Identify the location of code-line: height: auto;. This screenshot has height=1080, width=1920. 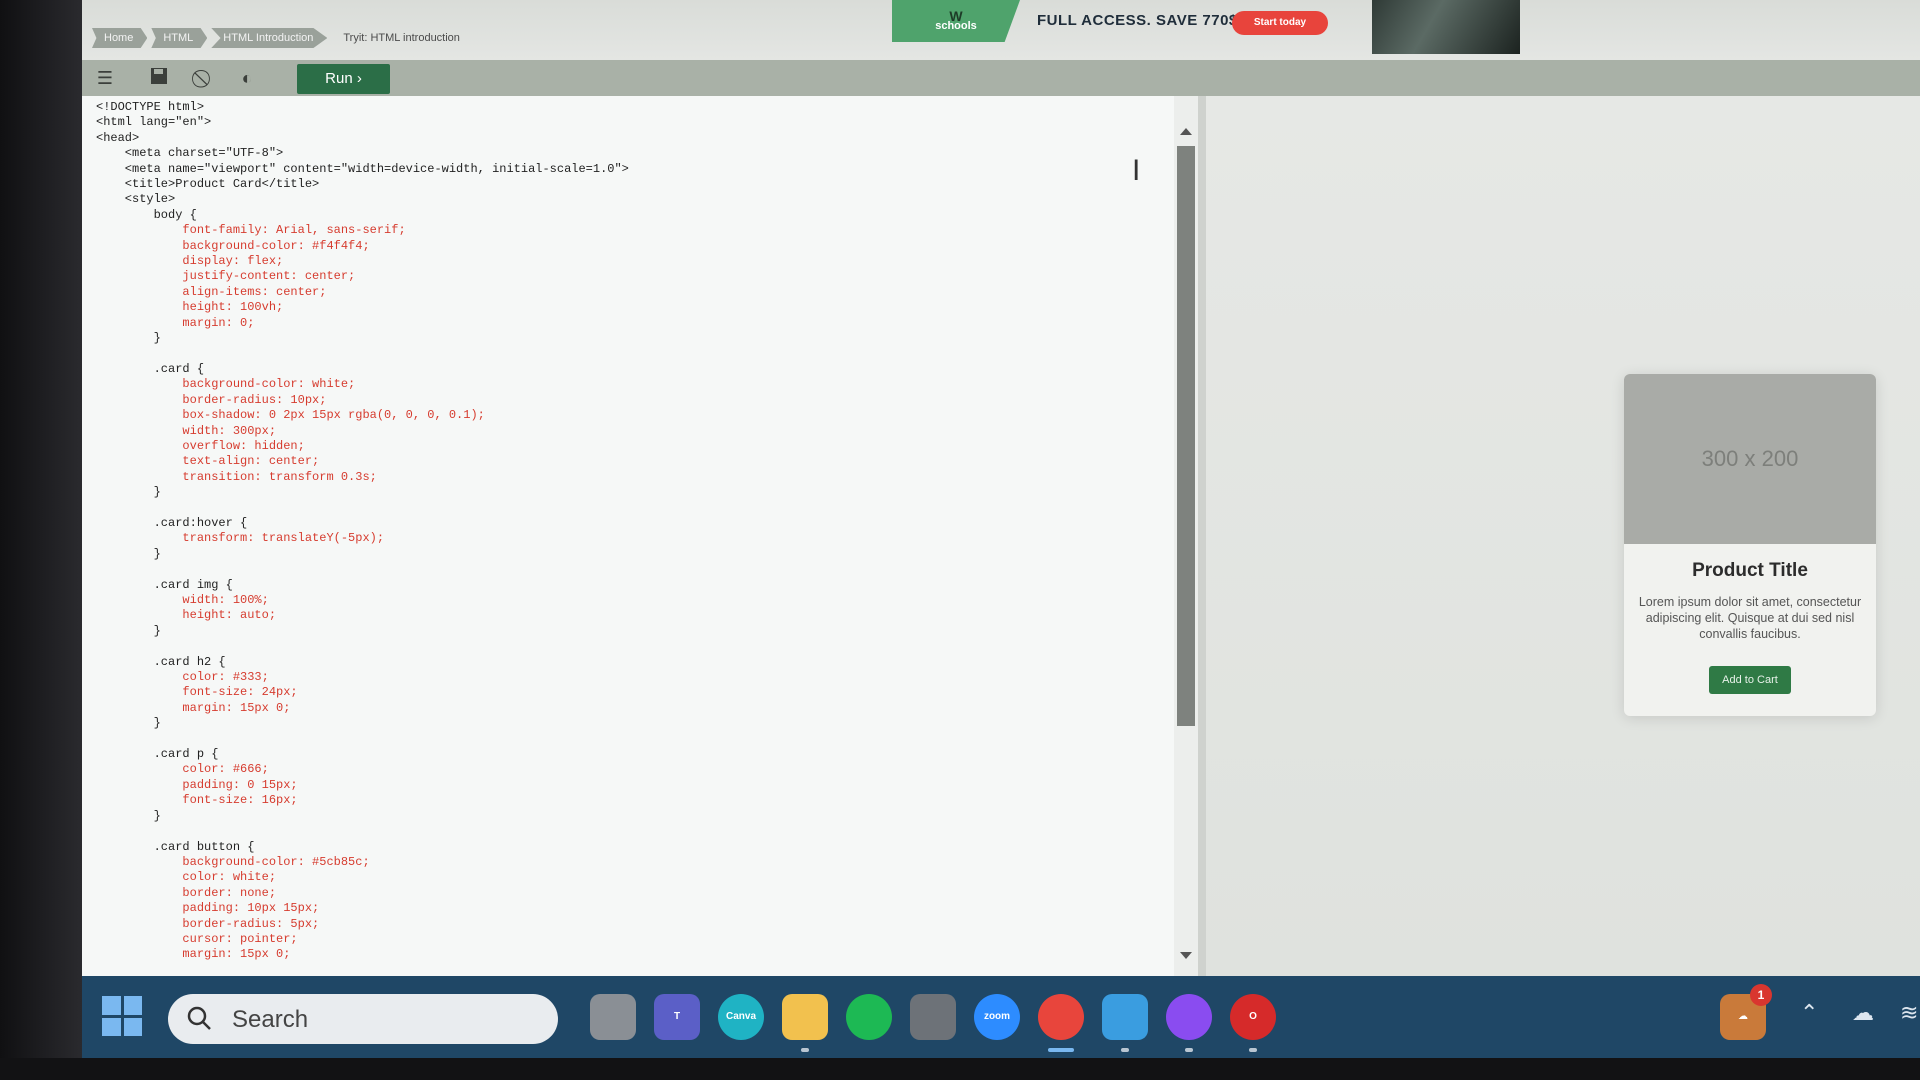
(362, 615).